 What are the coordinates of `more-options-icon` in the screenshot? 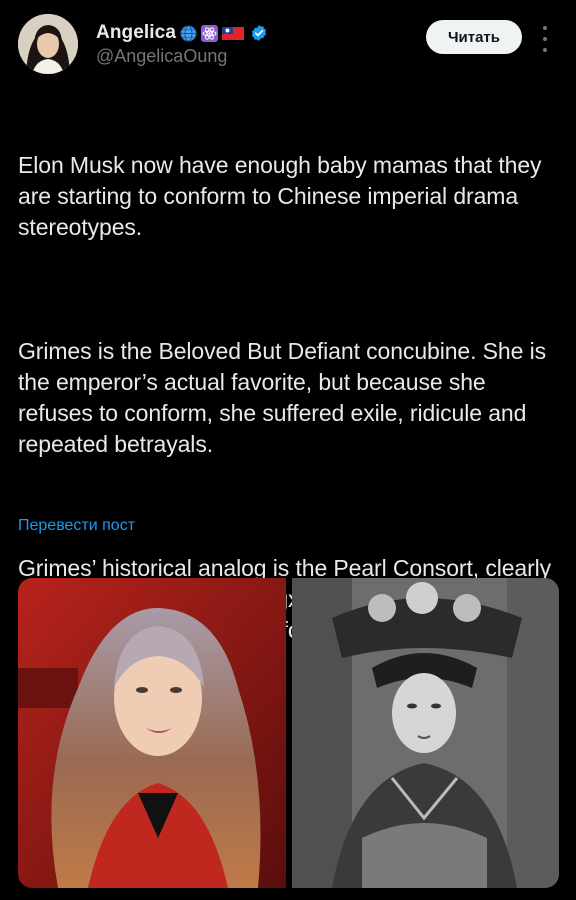 It's located at (545, 39).